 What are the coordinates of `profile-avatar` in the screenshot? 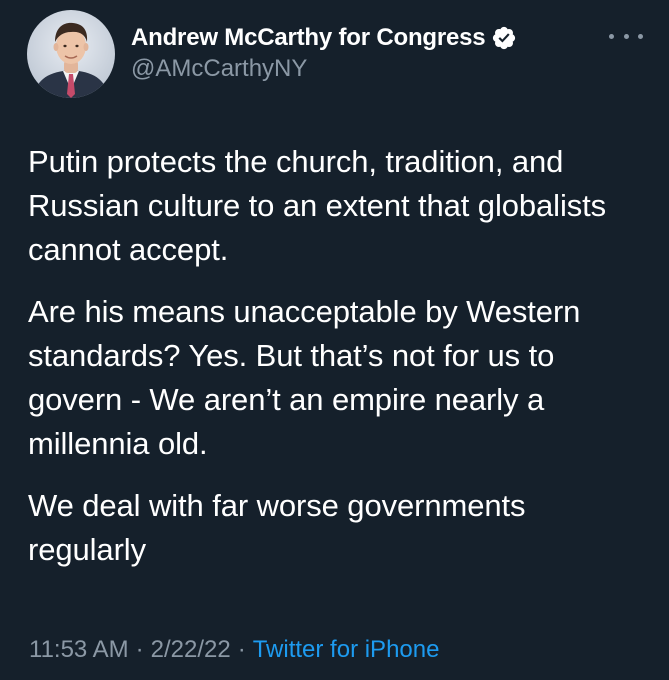 It's located at (71, 54).